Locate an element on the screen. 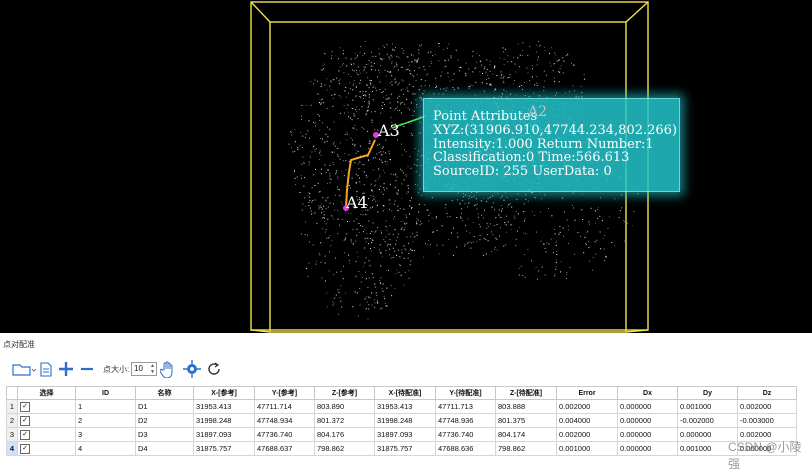 Image resolution: width=812 pixels, height=472 pixels. column-header: Dz is located at coordinates (767, 393).